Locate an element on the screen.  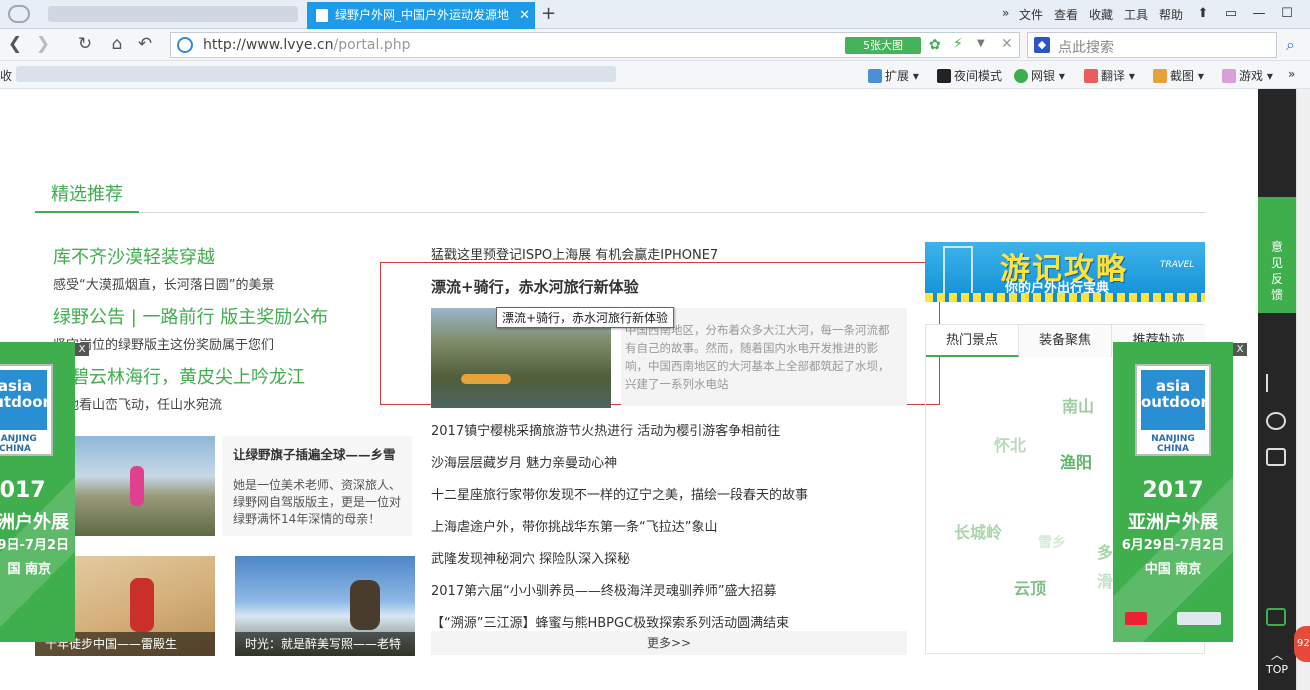
menu-file: 文件 is located at coordinates (1031, 14).